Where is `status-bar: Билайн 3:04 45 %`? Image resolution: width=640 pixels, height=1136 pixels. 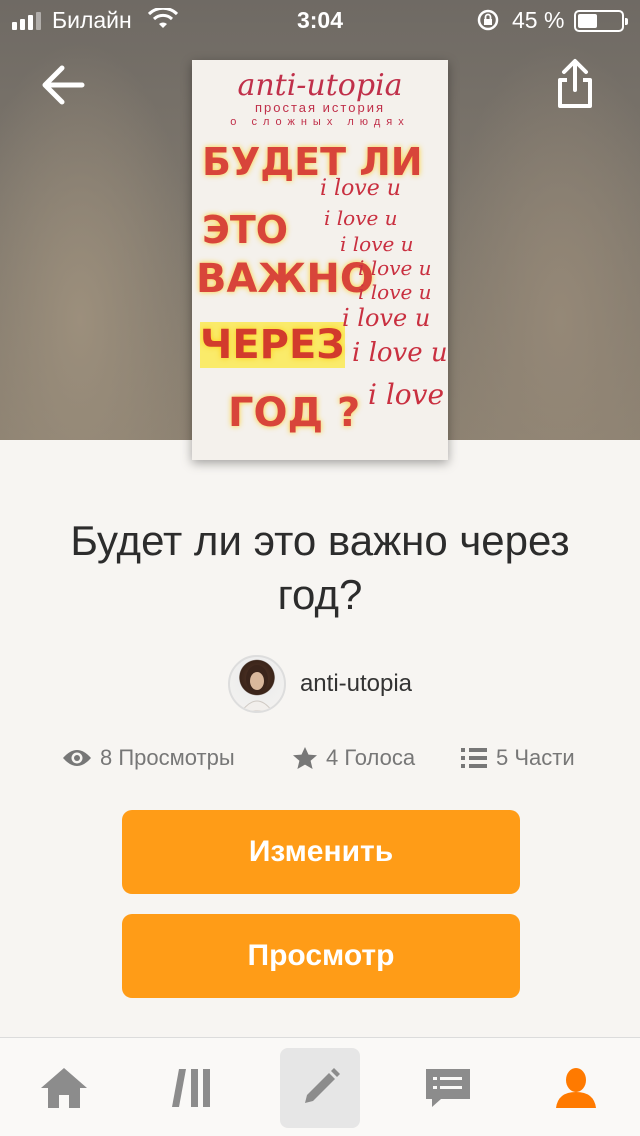
status-bar: Билайн 3:04 45 % is located at coordinates (320, 20).